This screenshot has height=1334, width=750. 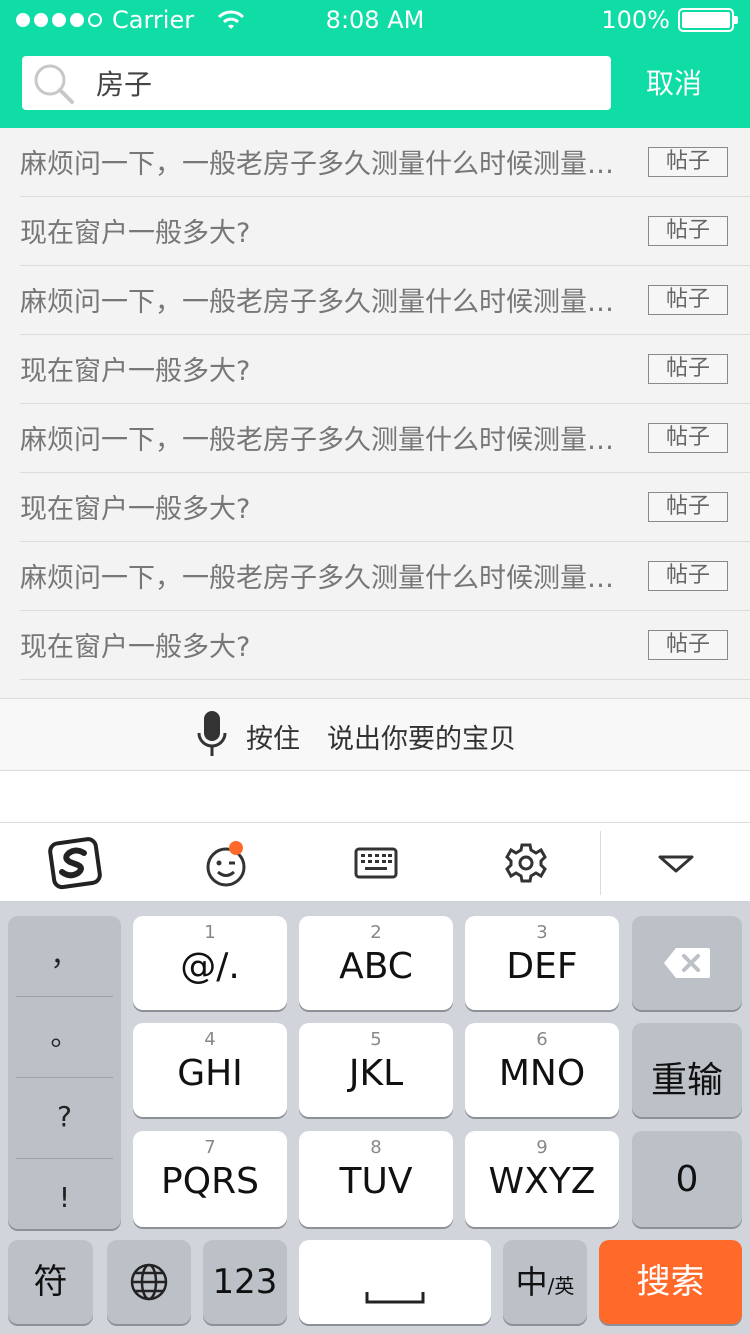 I want to click on battery-percent: 100%, so click(x=635, y=20).